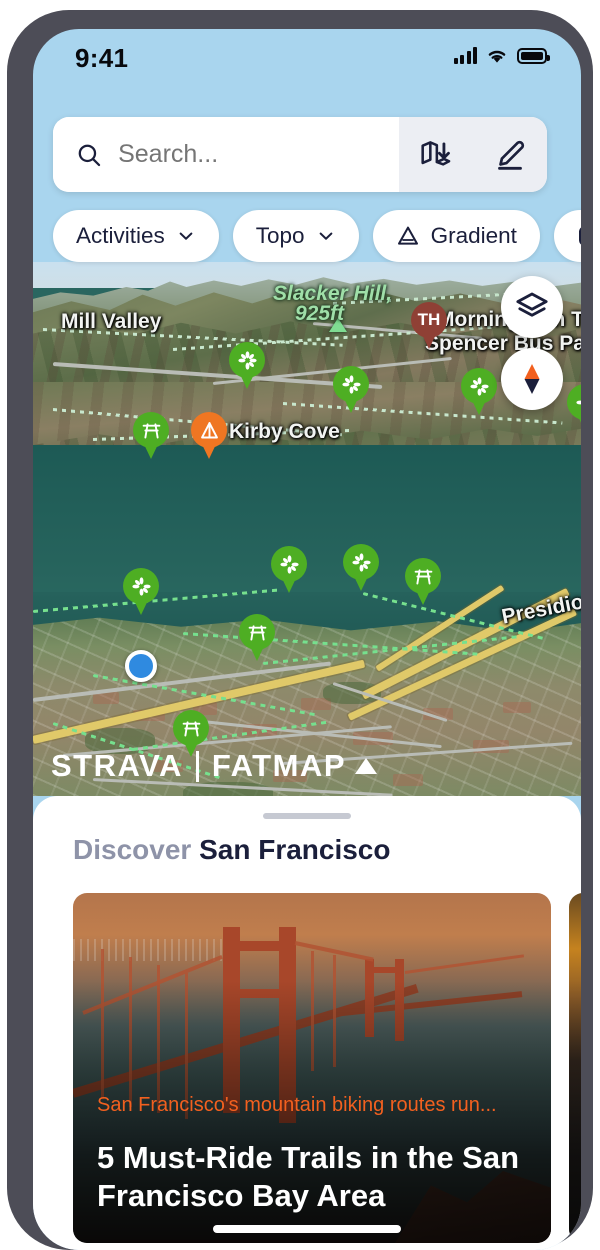  Describe the element at coordinates (278, 765) in the screenshot. I see `fatmap-wordmark: FATMAP` at that location.